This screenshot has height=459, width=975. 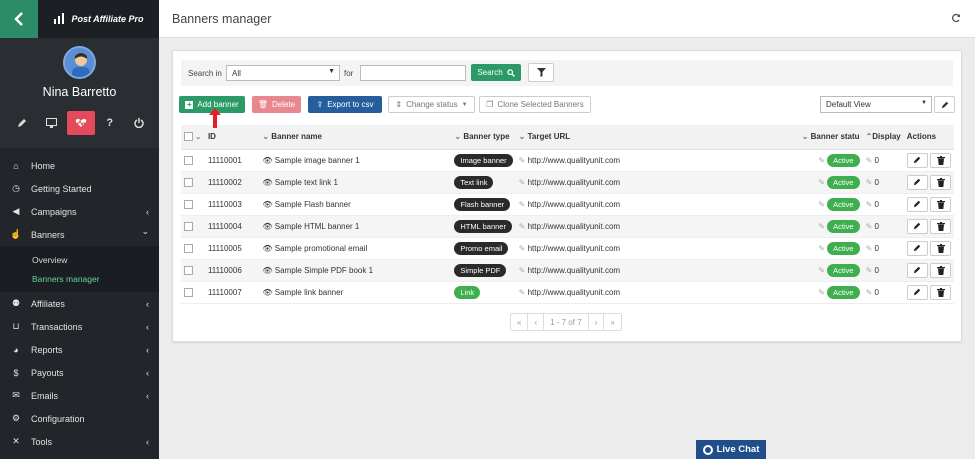 I want to click on monitor-icon, so click(x=51, y=123).